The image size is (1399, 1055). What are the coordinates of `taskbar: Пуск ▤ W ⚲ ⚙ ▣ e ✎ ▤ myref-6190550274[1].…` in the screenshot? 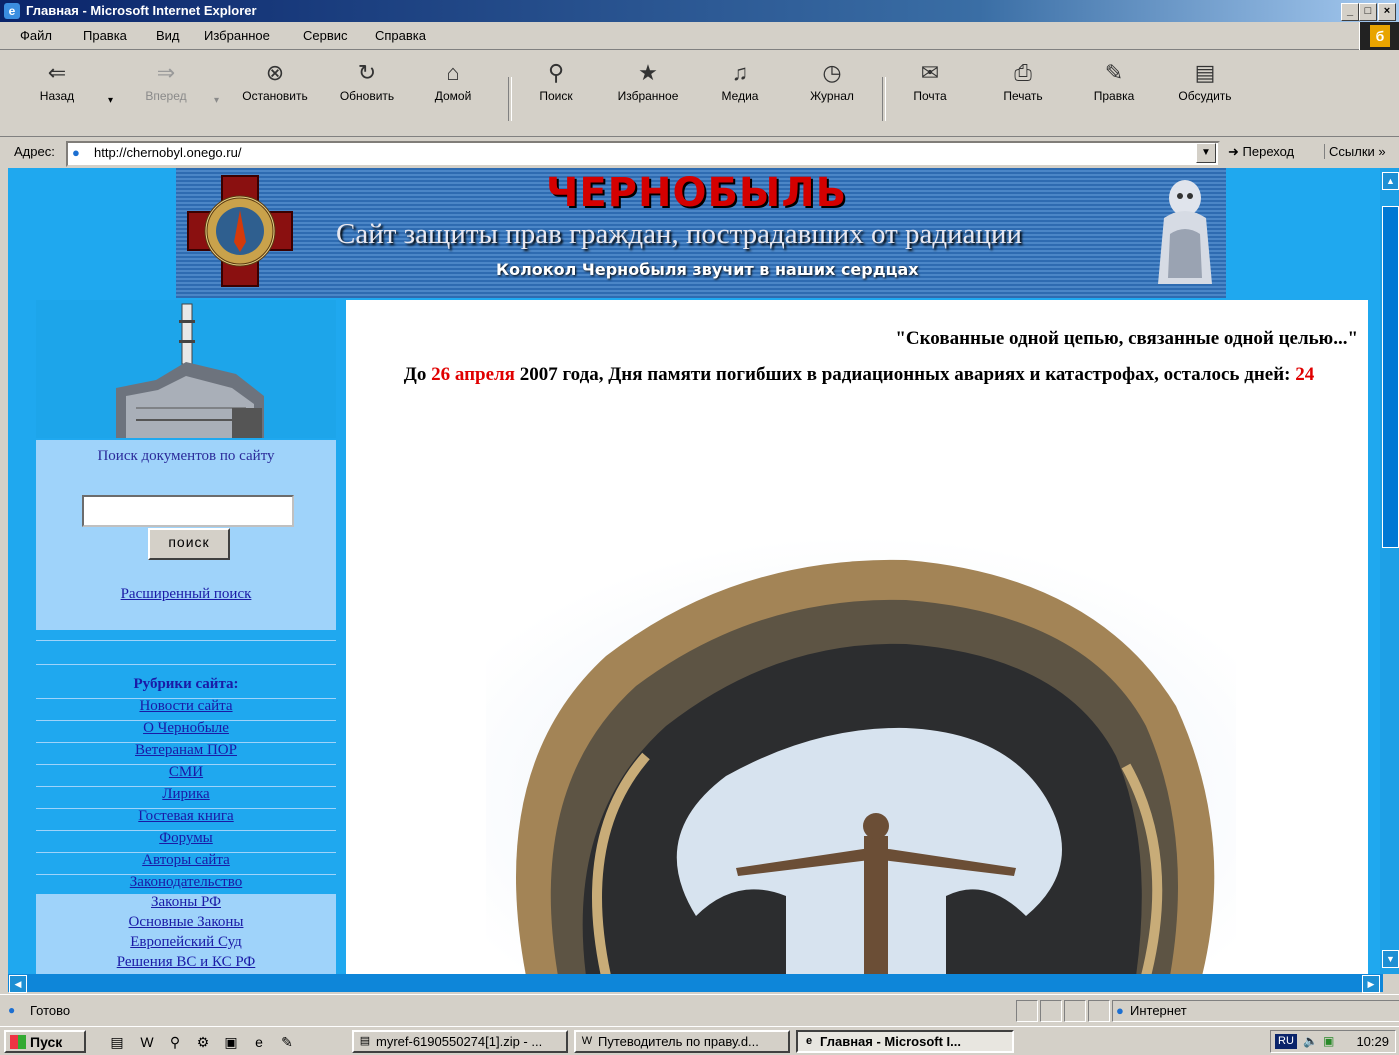 It's located at (699, 1040).